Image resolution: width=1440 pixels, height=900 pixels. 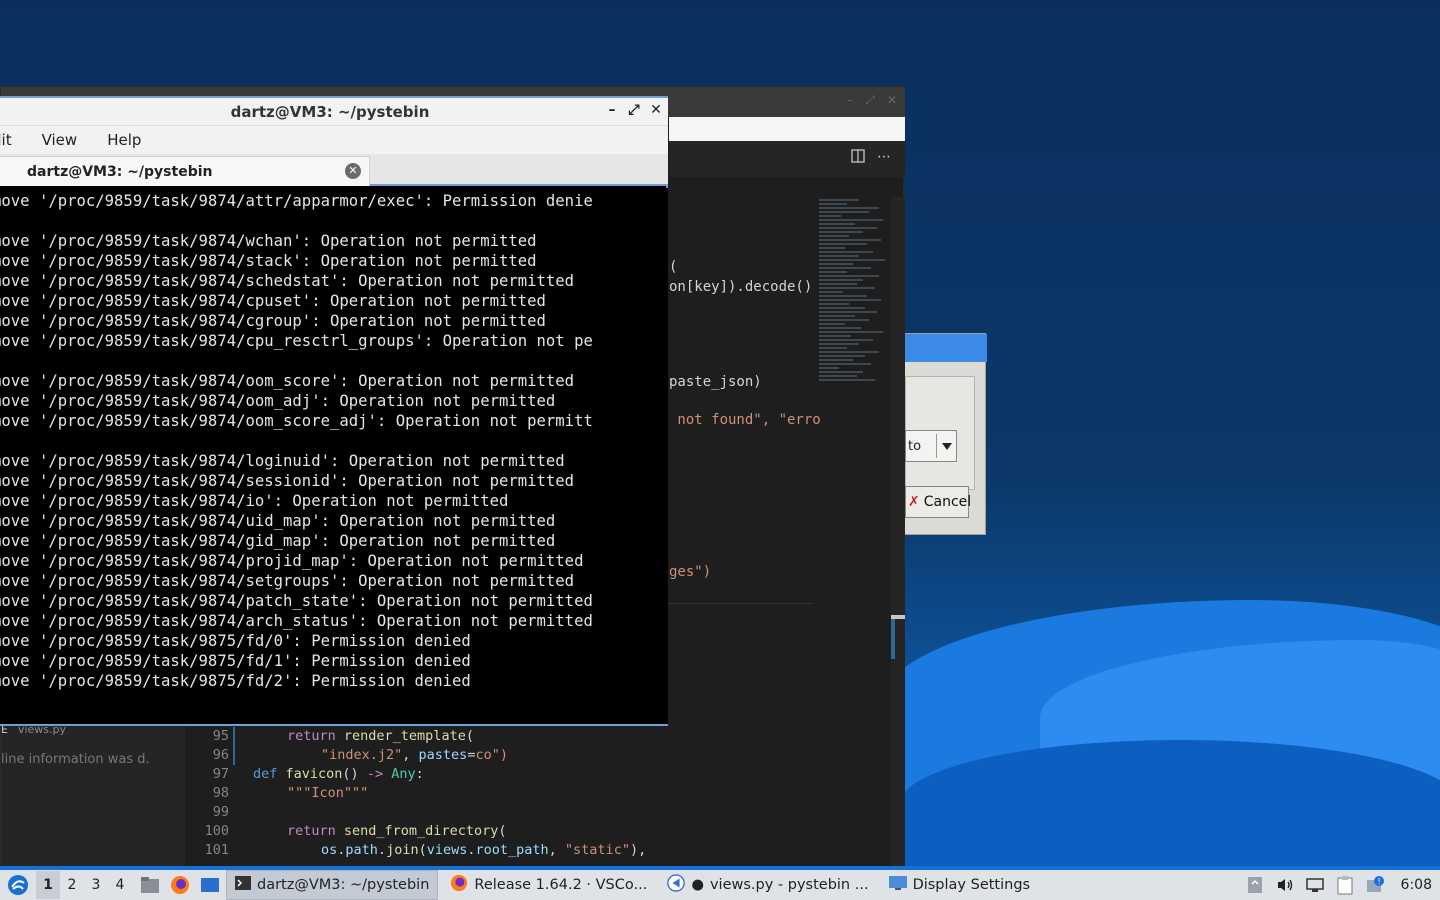 I want to click on more-actions-icon: ⋯, so click(x=884, y=158).